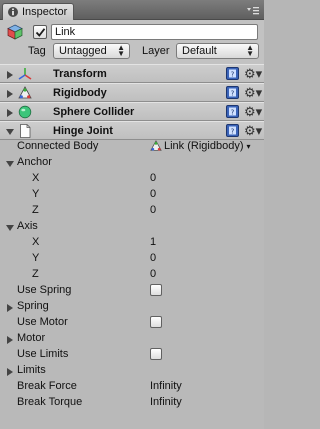 The image size is (320, 429). Describe the element at coordinates (132, 130) in the screenshot. I see `component-hinge-joint: Hinge Joint ? ⚙▾` at that location.